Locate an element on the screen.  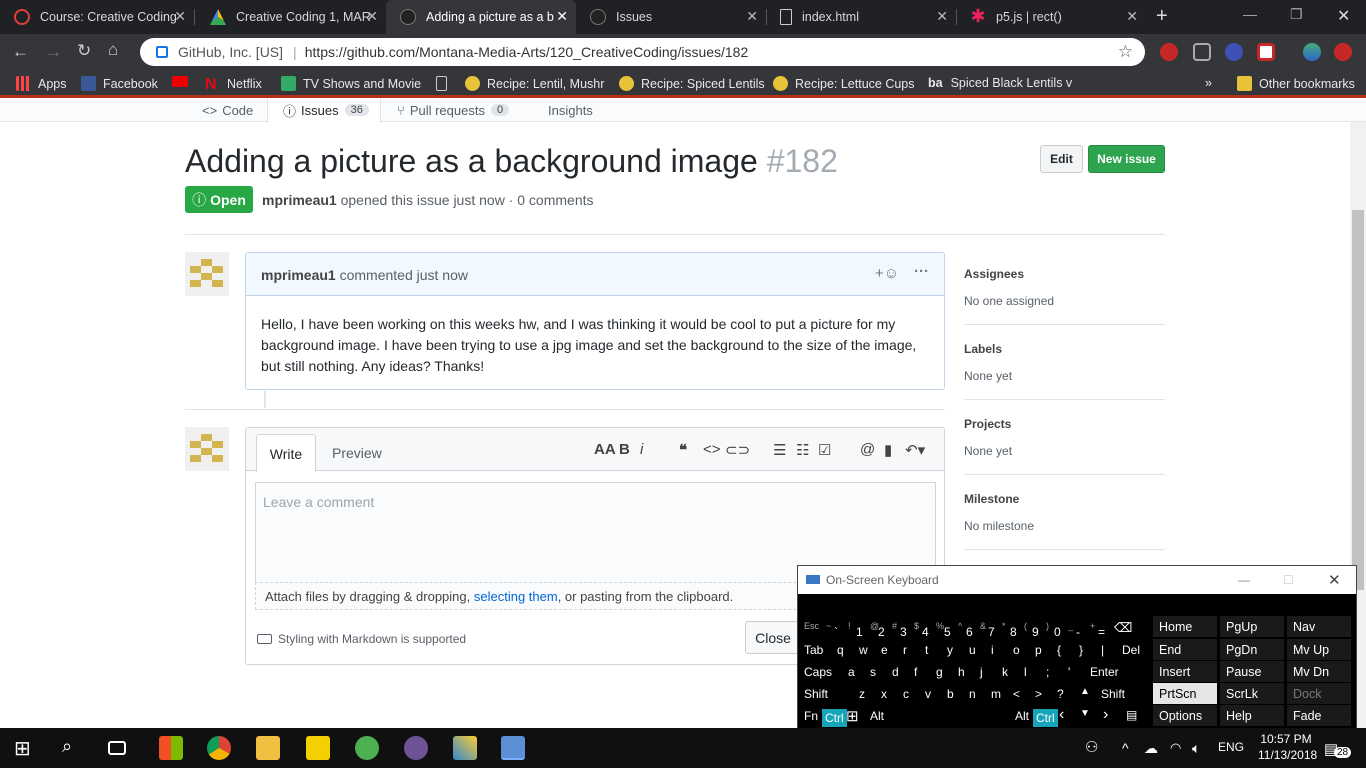
task-list-icon: ☑ is located at coordinates (824, 450).